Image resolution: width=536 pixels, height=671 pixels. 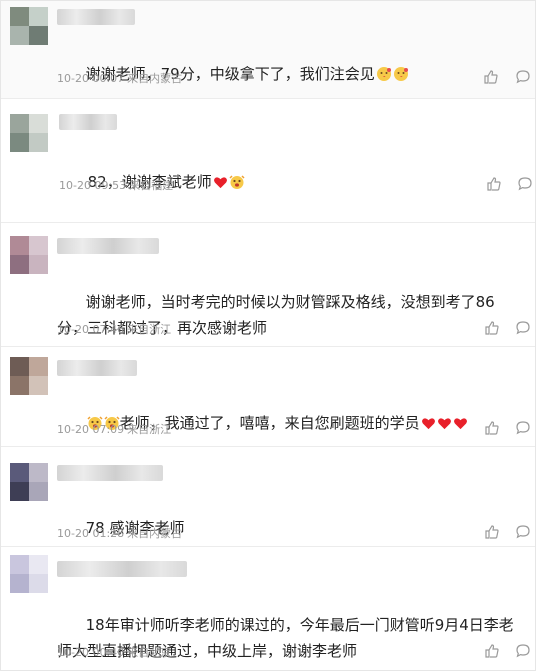 I want to click on comment-item: 老师，我通过了，嘻嘻，来自您刷题班的学员 10-20 07:09 来自浙江, so click(x=268, y=397).